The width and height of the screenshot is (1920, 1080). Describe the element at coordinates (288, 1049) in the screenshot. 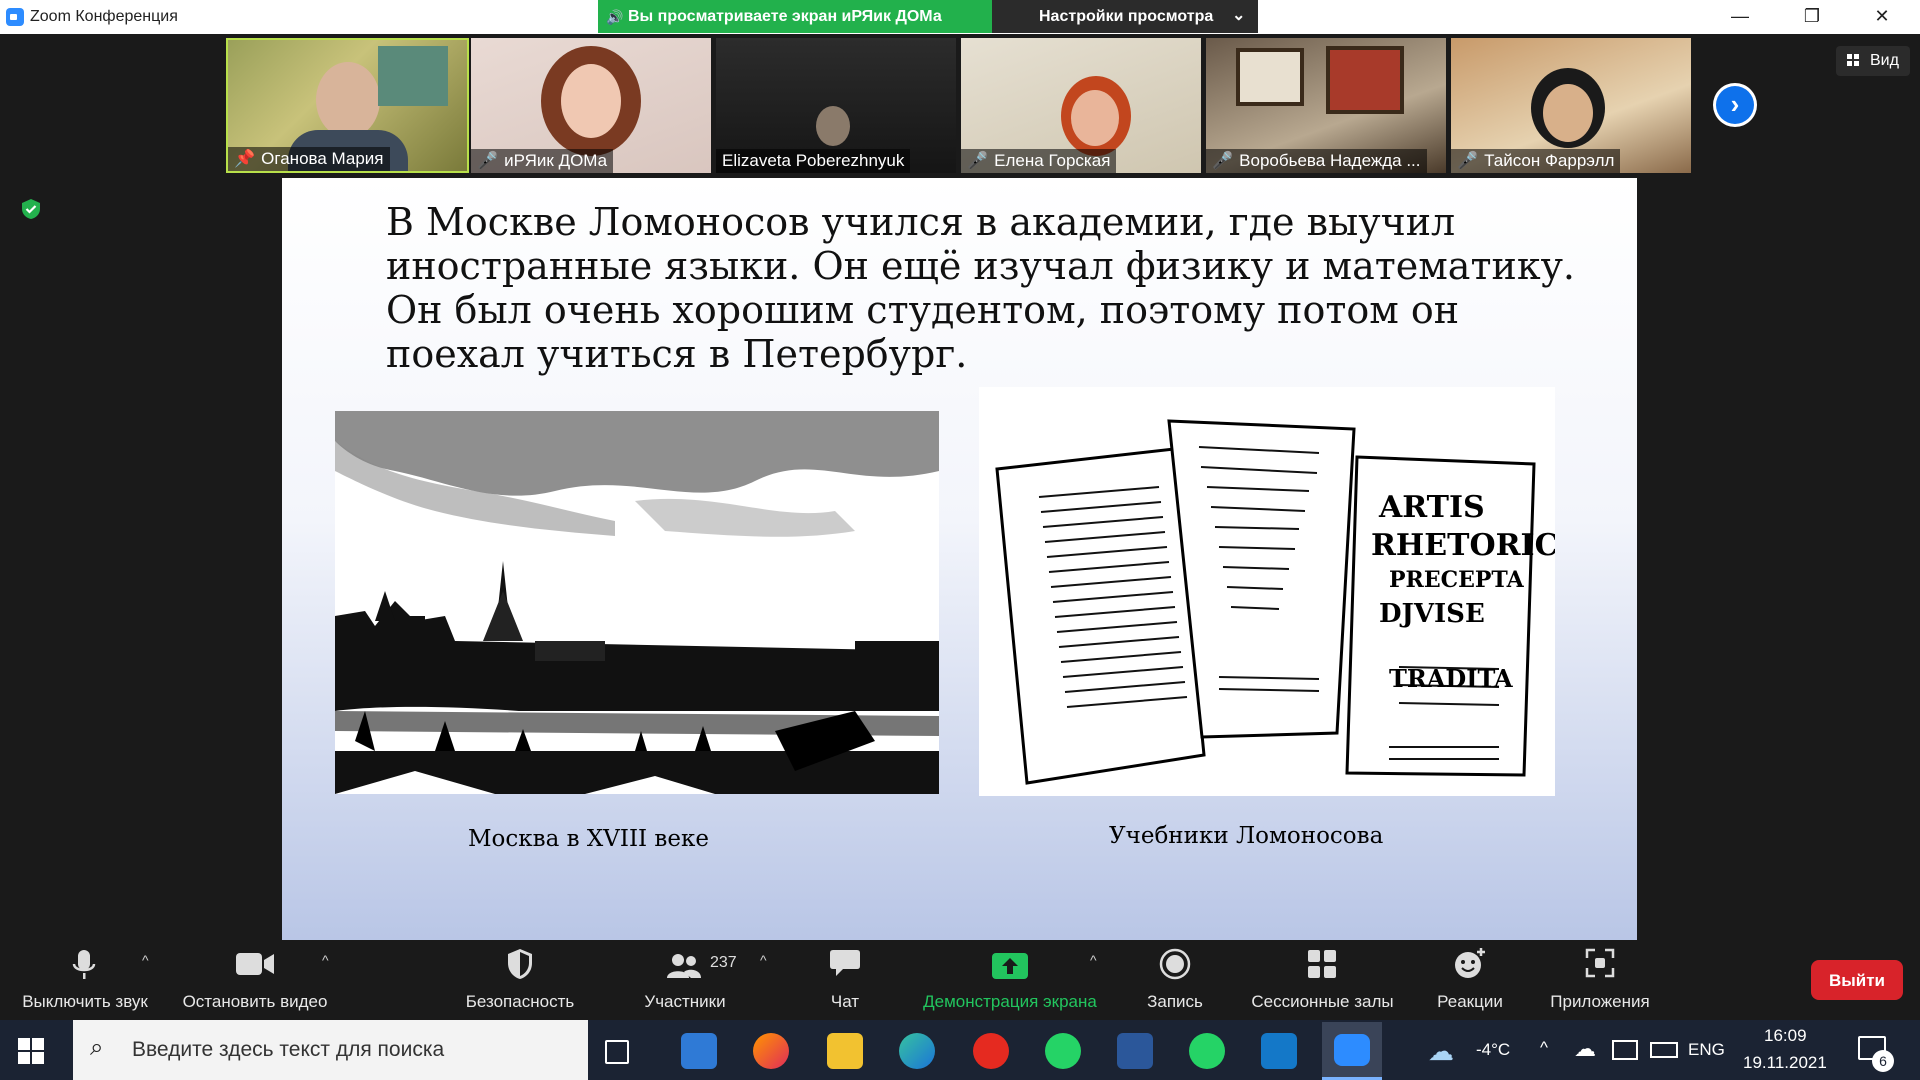

I see `search-placeholder: Введите здесь текст для поиска` at that location.